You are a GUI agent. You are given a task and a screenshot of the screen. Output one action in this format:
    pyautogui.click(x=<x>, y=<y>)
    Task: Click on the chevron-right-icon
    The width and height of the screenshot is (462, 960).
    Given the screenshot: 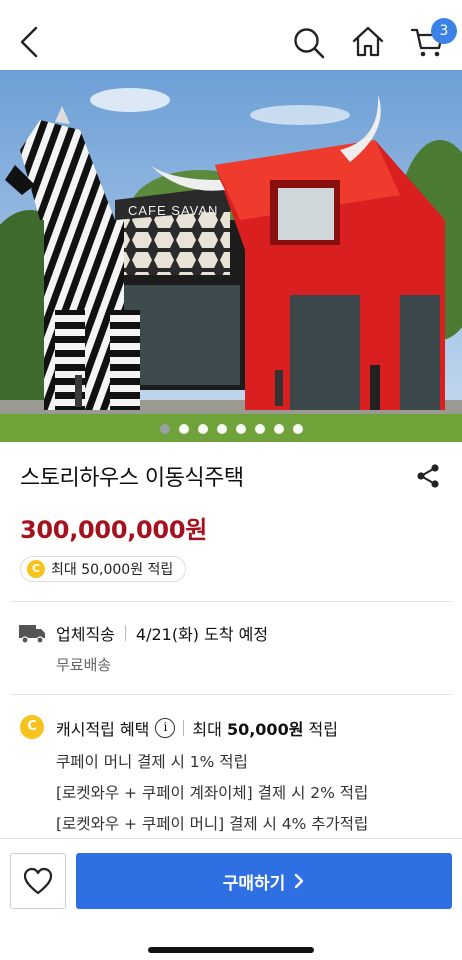 What is the action you would take?
    pyautogui.click(x=299, y=881)
    